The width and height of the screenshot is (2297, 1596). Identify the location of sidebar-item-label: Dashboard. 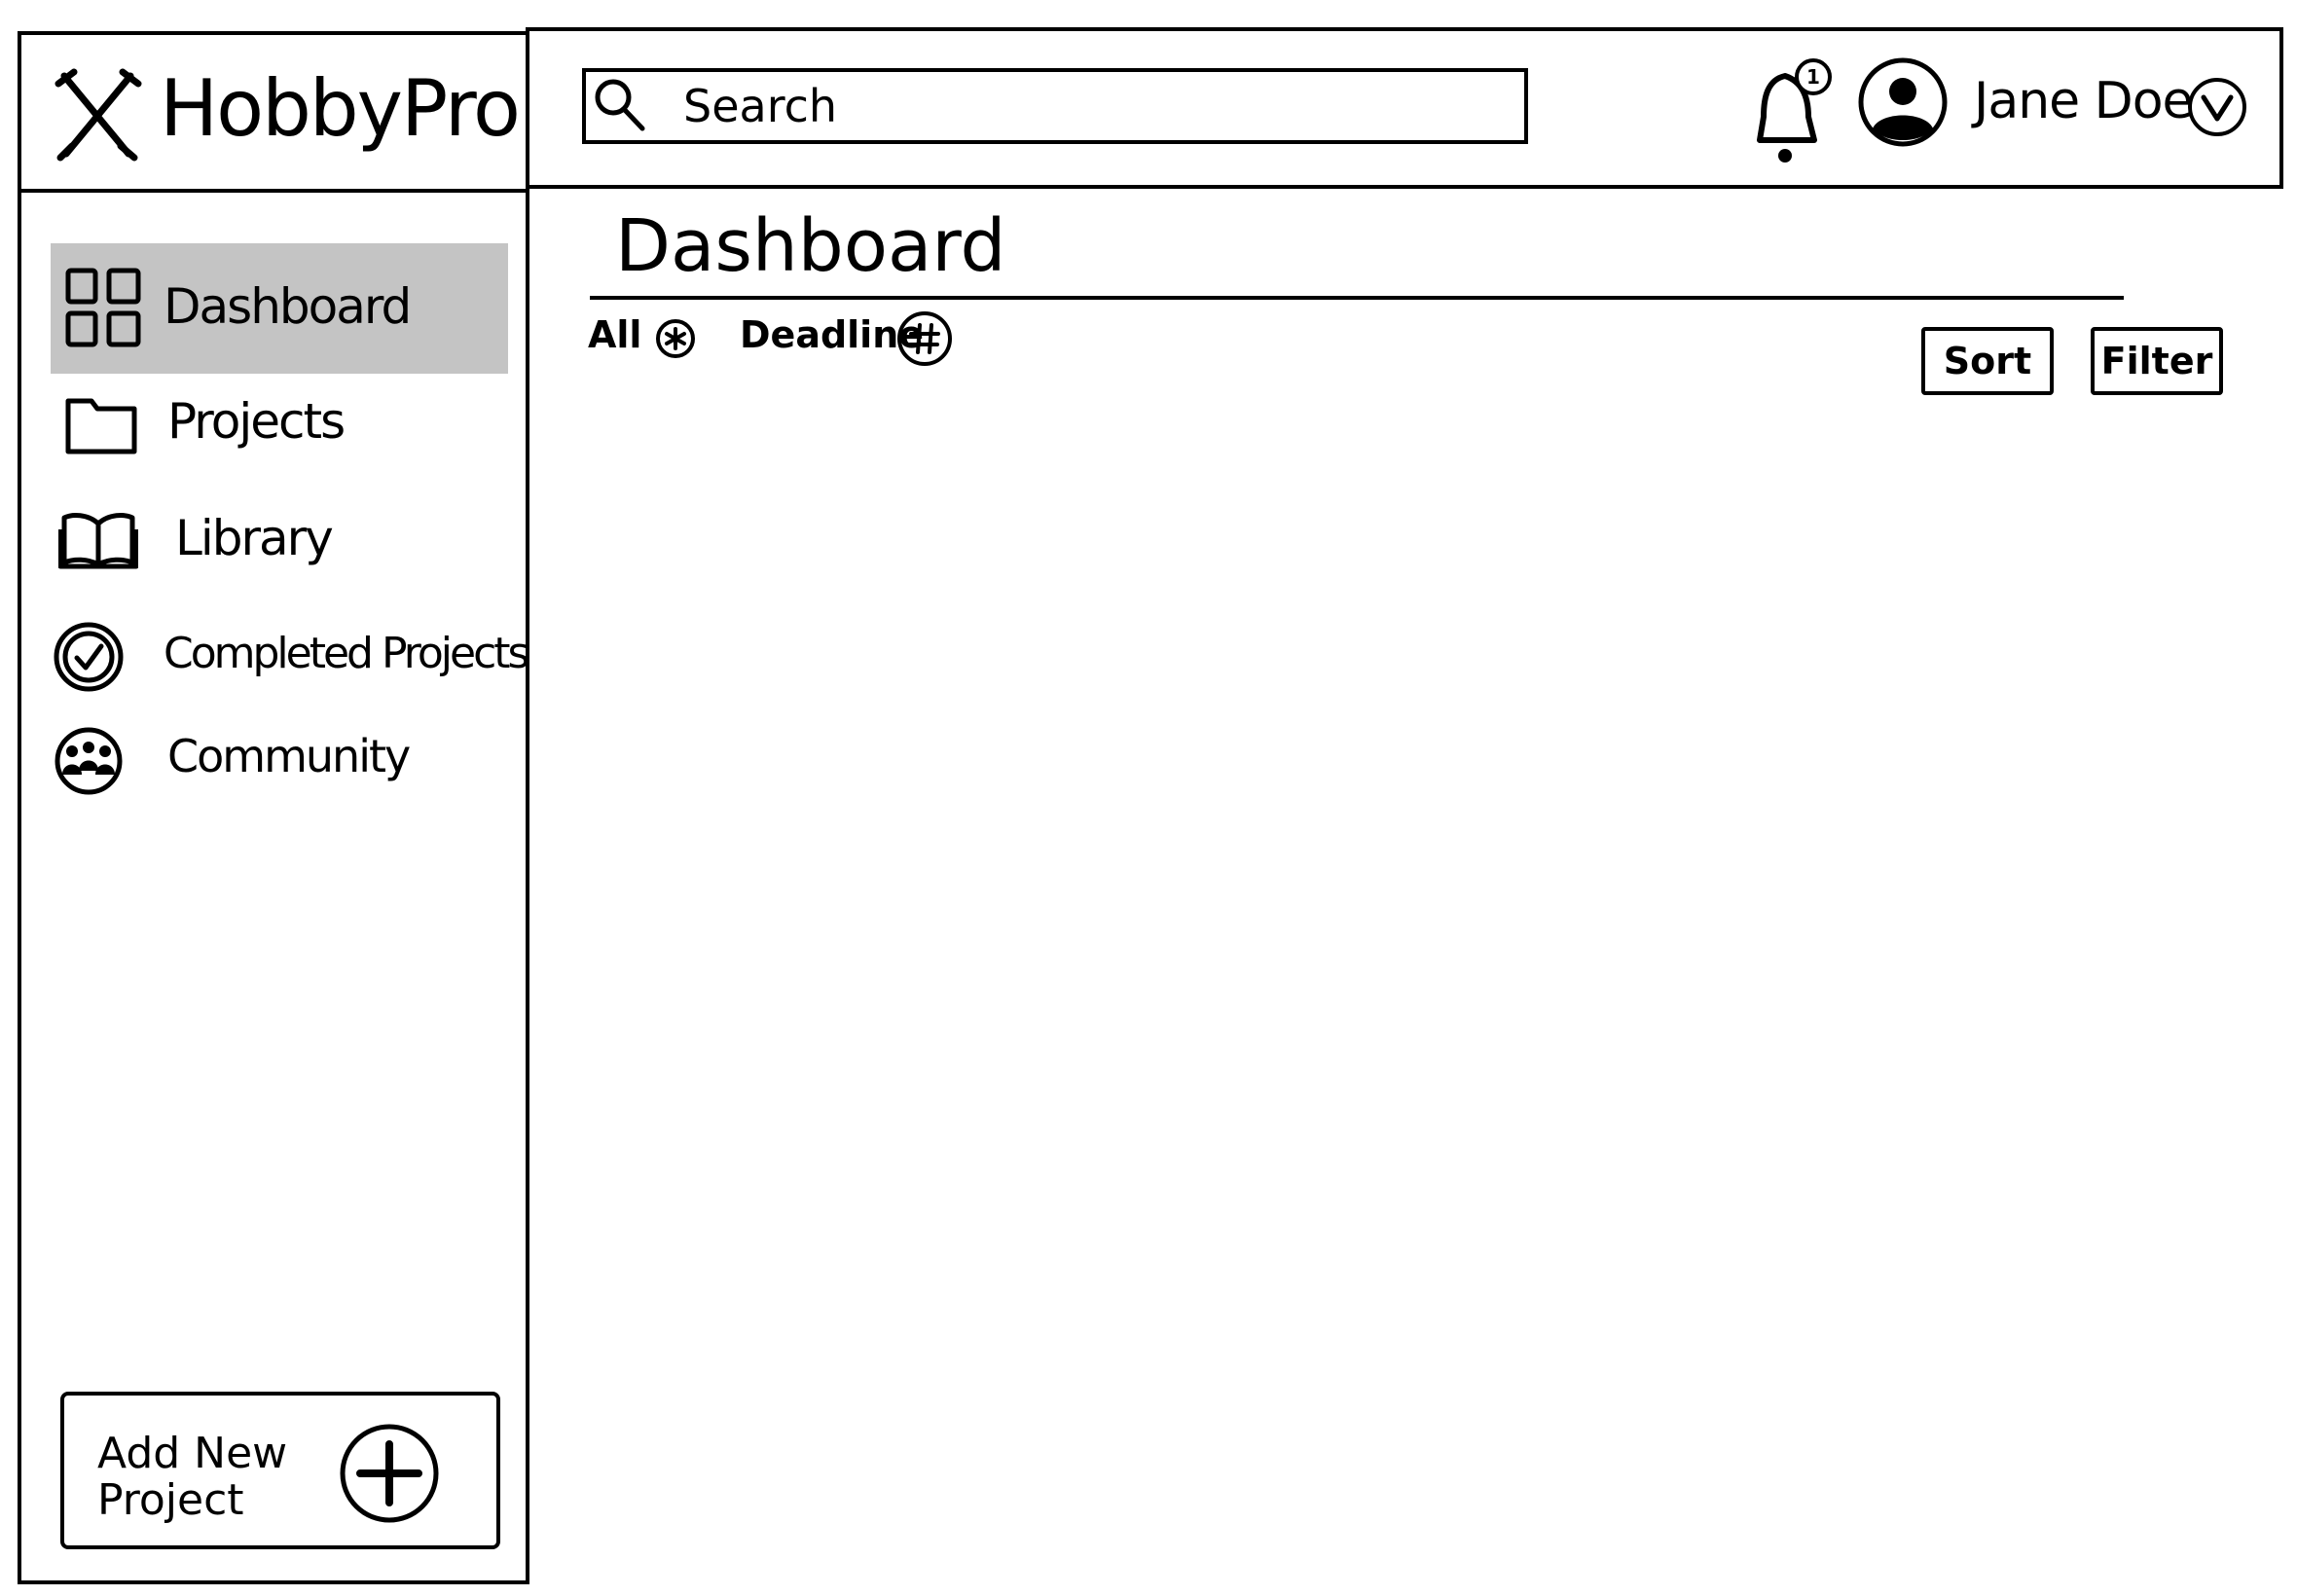
(288, 306).